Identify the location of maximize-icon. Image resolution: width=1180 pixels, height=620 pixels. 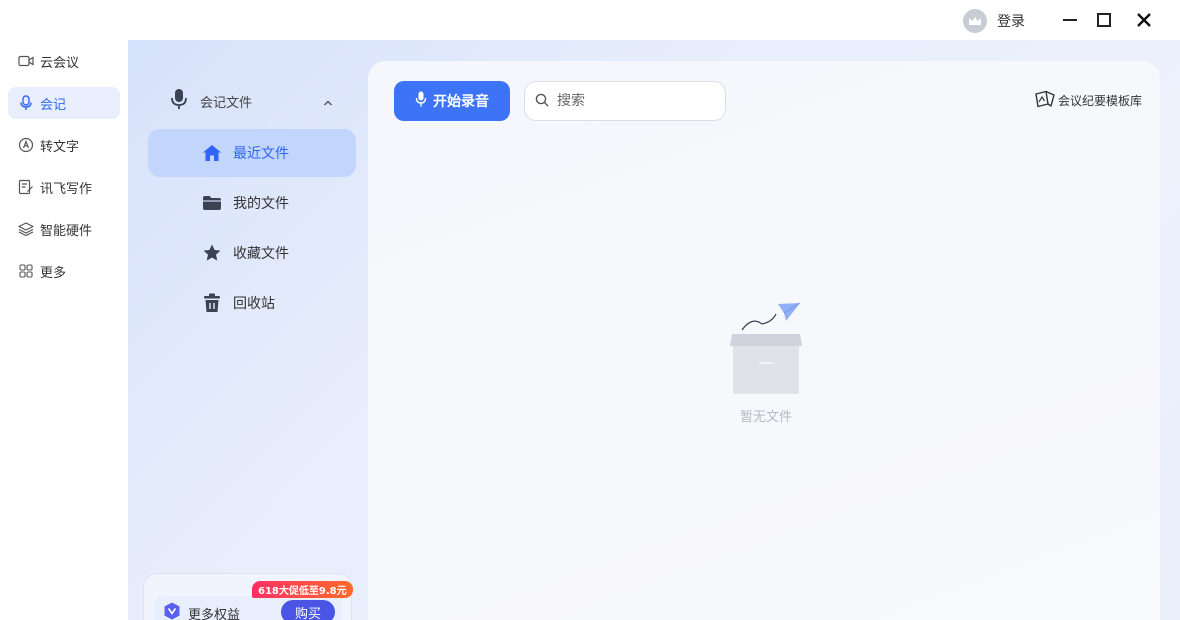
(1104, 20).